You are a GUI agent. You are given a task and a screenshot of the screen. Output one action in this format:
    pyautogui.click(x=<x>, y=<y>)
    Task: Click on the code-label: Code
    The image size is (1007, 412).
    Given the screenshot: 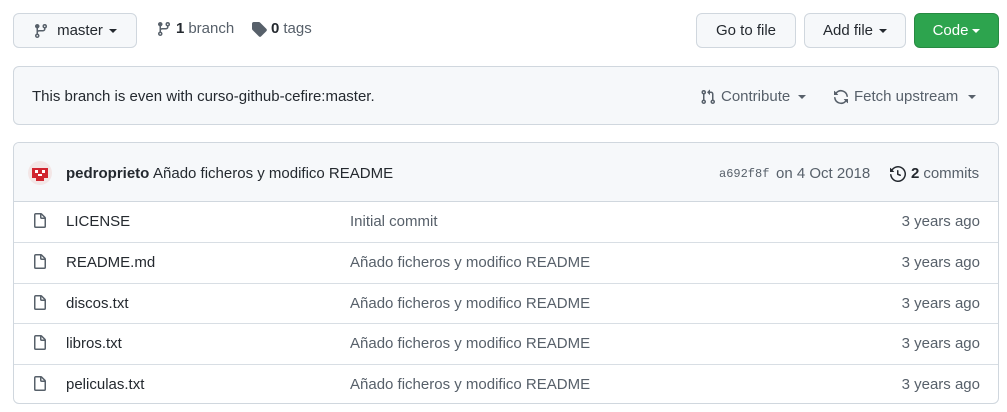 What is the action you would take?
    pyautogui.click(x=950, y=30)
    